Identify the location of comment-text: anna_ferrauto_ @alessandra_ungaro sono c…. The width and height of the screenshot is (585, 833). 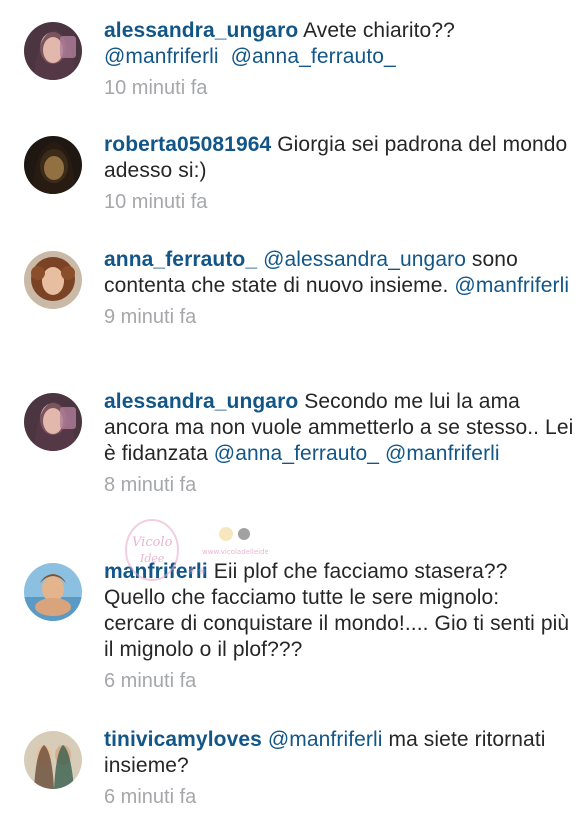
(339, 273).